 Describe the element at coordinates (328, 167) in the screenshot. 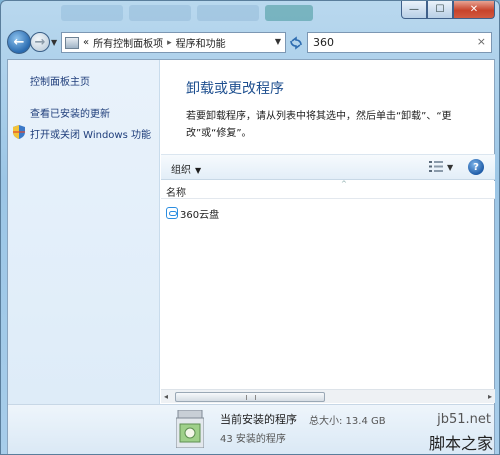

I see `command-bar: 组织 ▼ ▼ ?` at that location.